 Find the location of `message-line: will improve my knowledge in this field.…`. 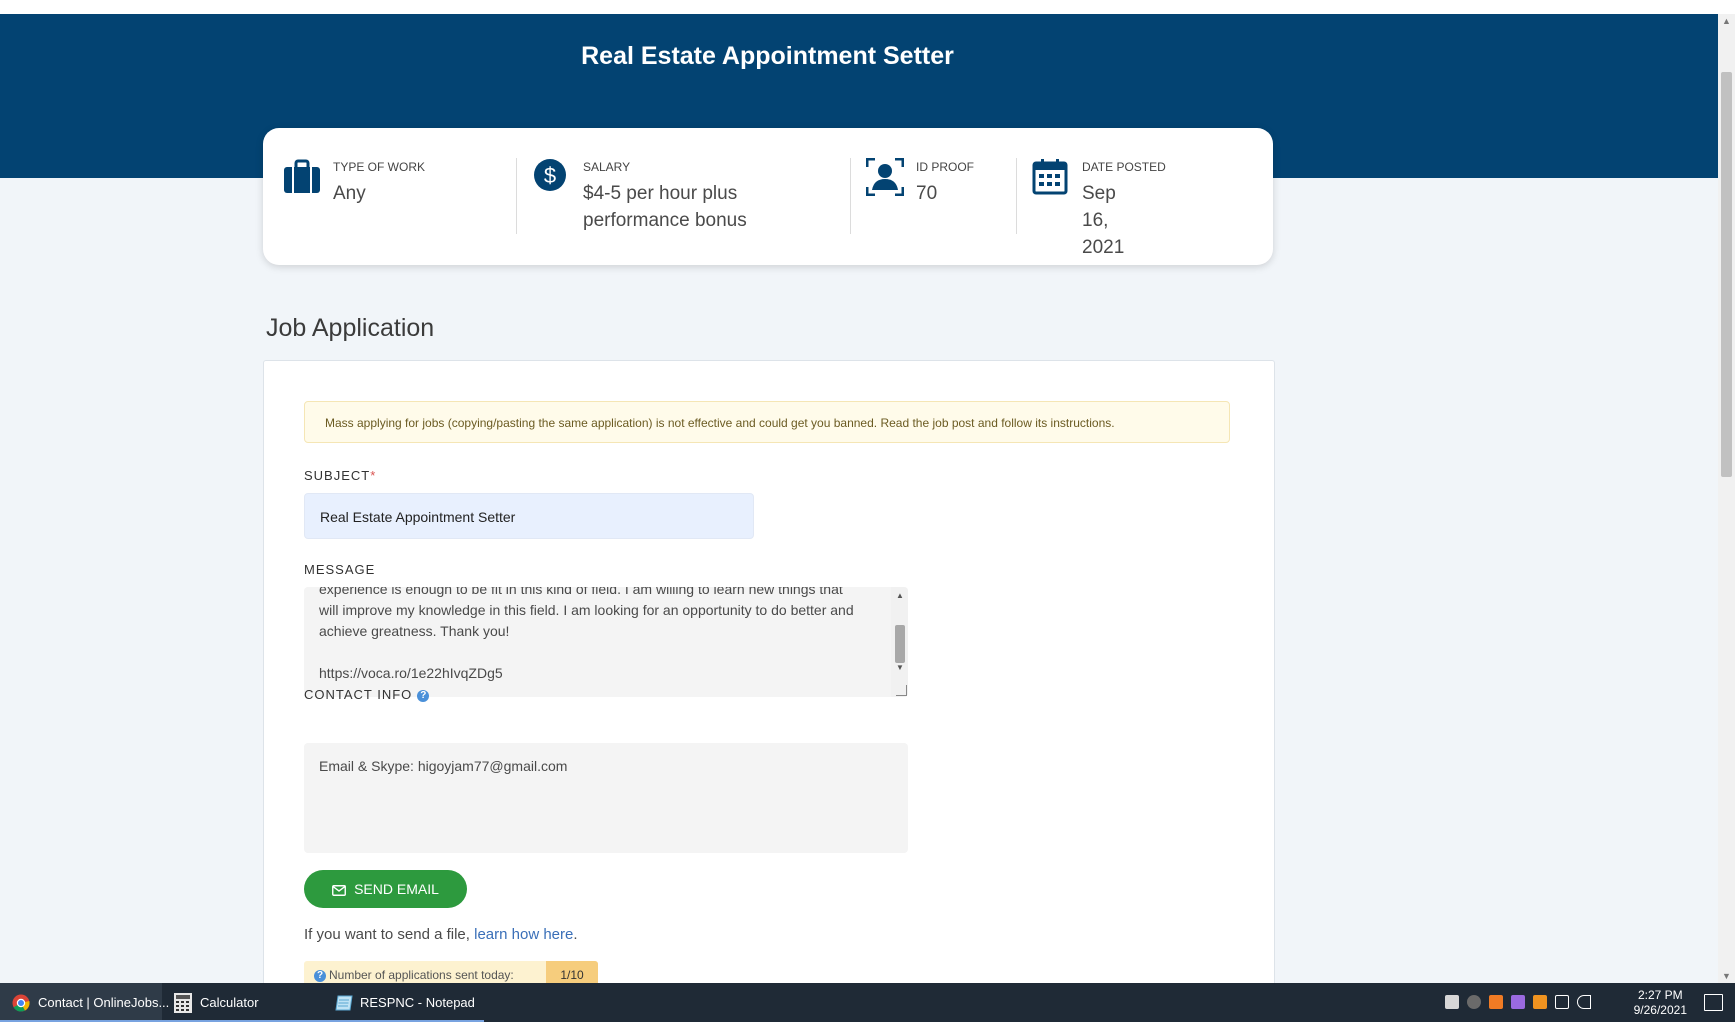

message-line: will improve my knowledge in this field.… is located at coordinates (586, 610).